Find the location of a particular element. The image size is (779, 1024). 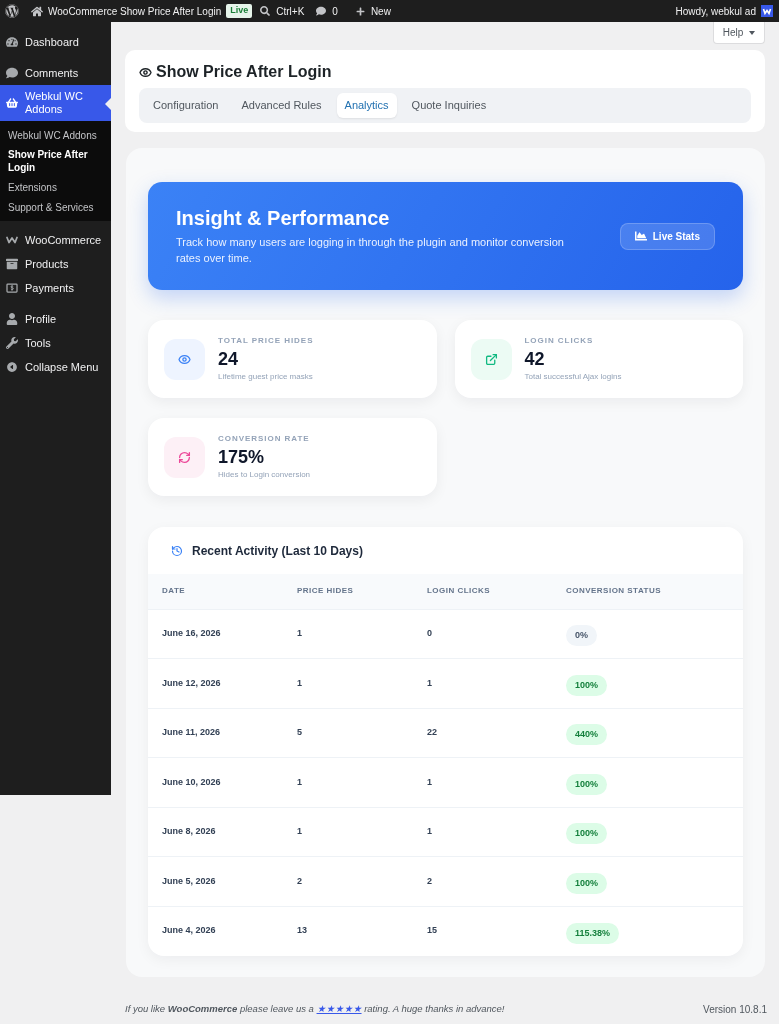

status-badge: 440% is located at coordinates (587, 735).